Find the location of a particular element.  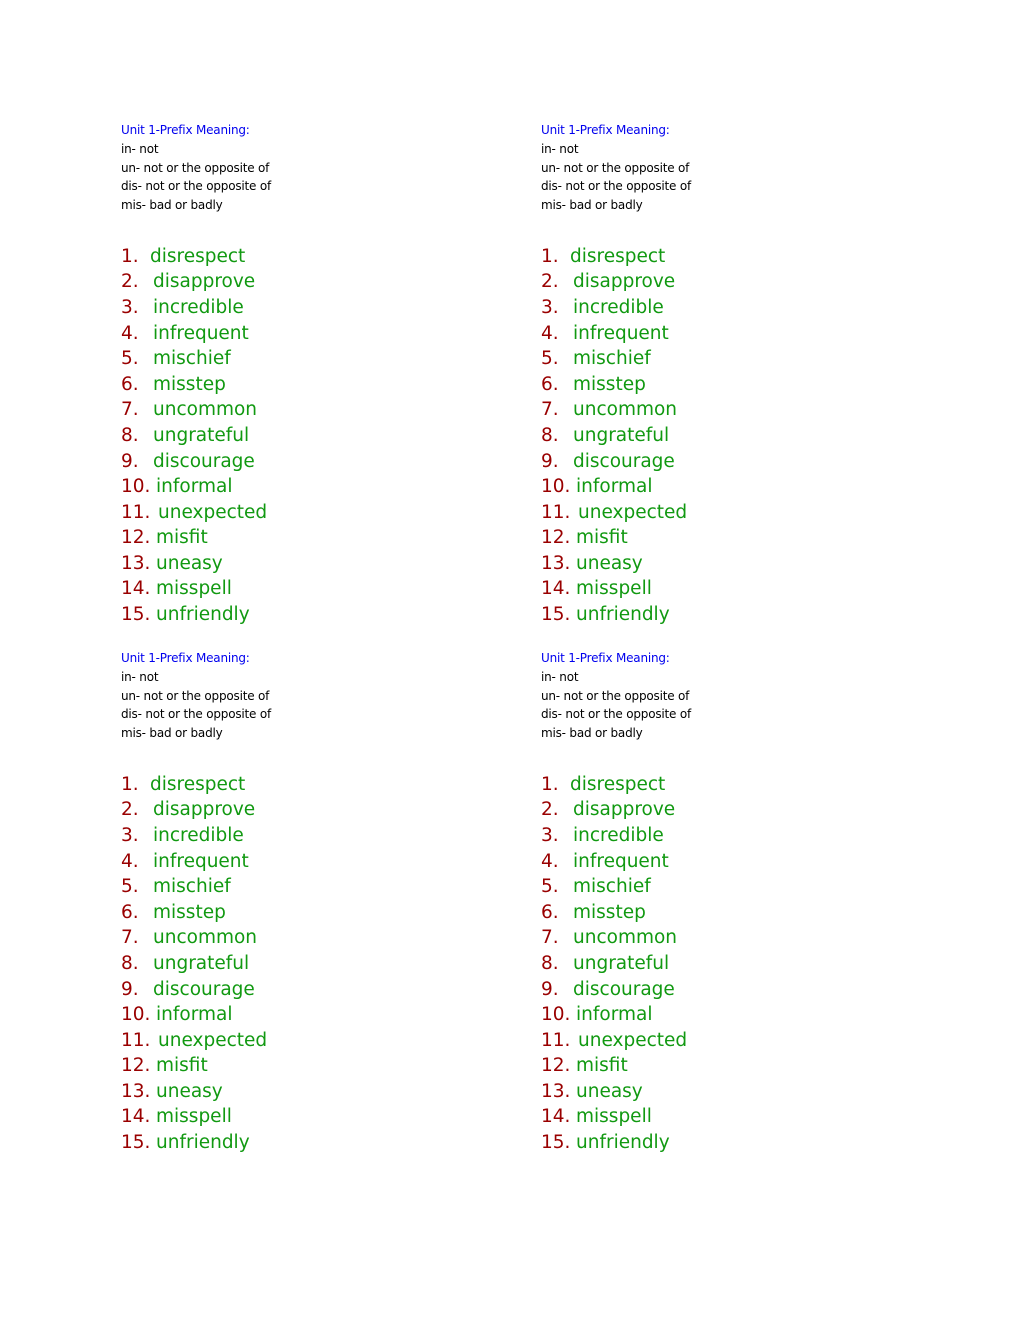

vocabulary-word: informal is located at coordinates (614, 487).